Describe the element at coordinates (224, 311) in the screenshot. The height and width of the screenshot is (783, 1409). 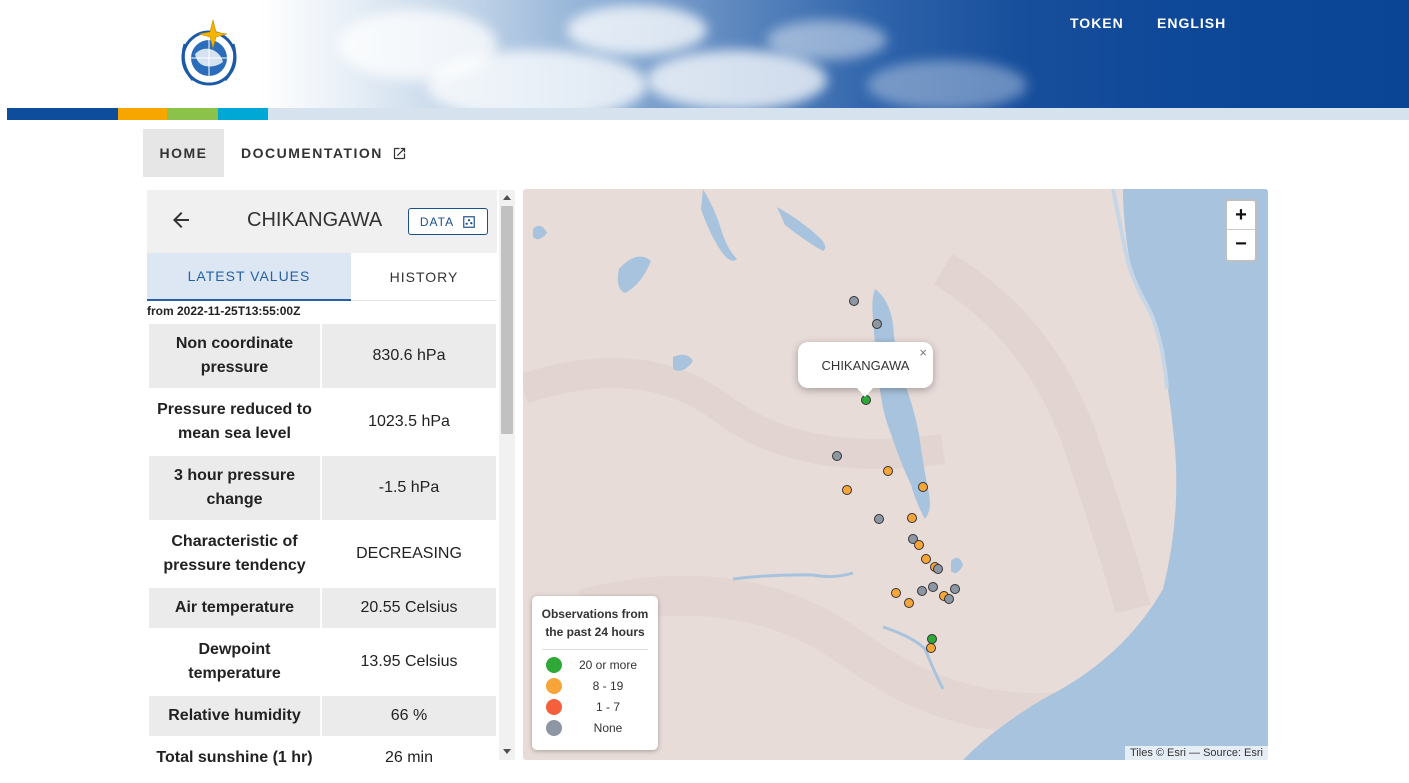
I see `observation-timestamp: from 2022-11-25T13:55:00Z` at that location.